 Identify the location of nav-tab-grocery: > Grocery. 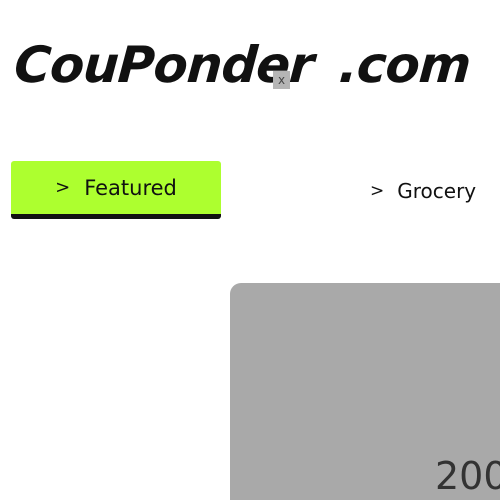
(423, 191).